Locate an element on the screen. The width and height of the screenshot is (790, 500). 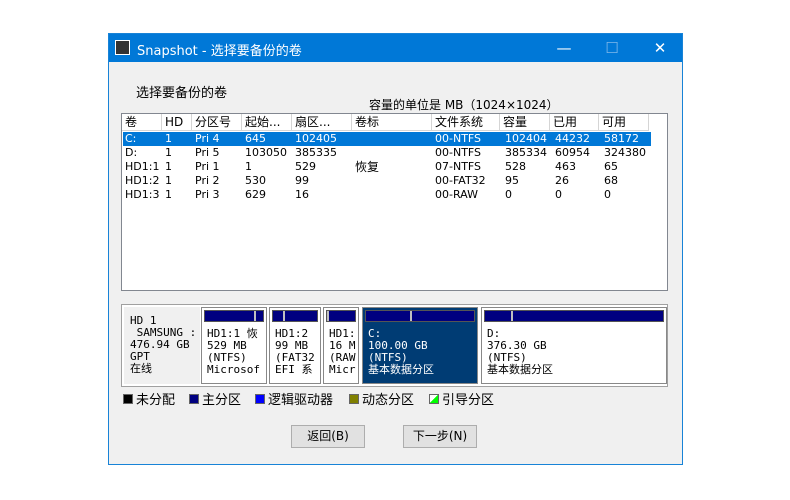
legend-item: 动态分区 is located at coordinates (381, 398).